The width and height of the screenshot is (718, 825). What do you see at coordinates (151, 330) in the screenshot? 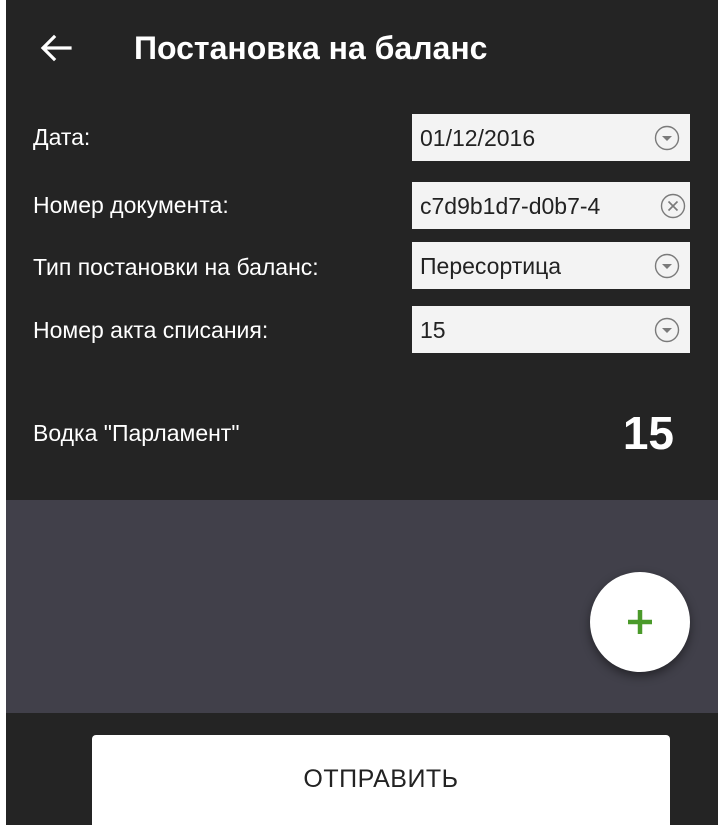
I see `act-label: Номер акта списания:` at bounding box center [151, 330].